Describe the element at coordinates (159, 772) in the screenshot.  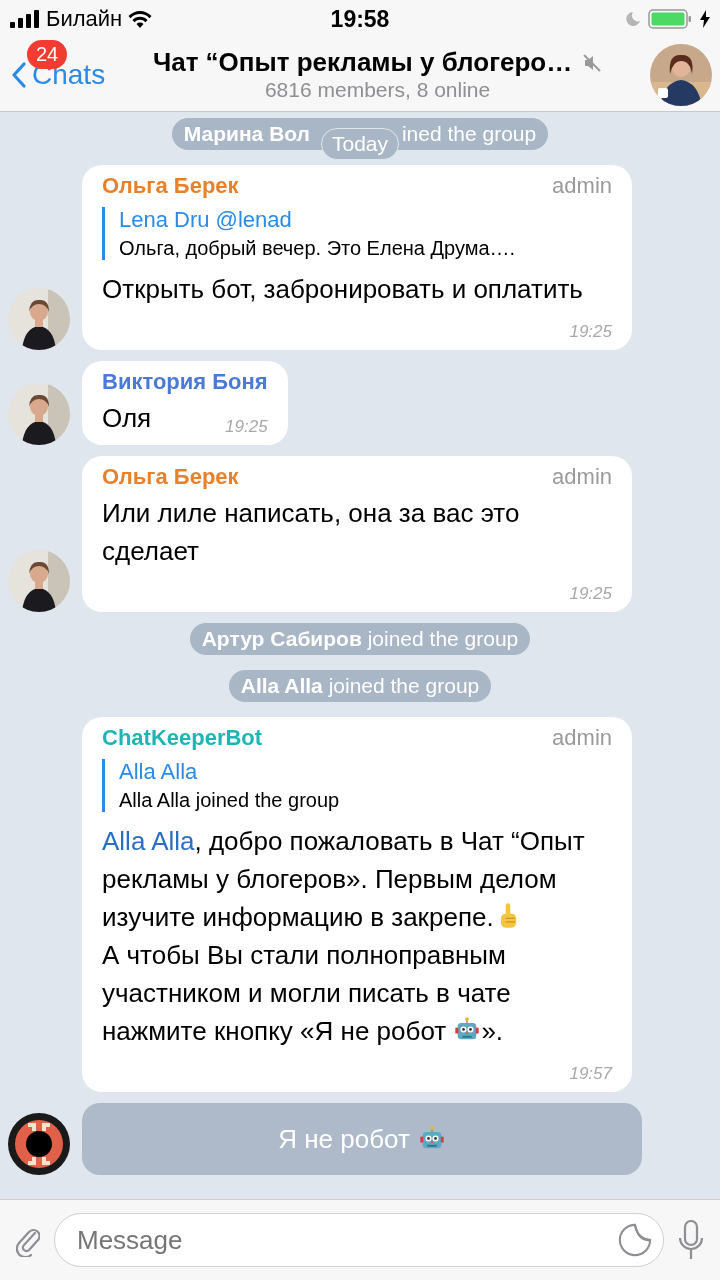
I see `reply-author: Alla Alla` at that location.